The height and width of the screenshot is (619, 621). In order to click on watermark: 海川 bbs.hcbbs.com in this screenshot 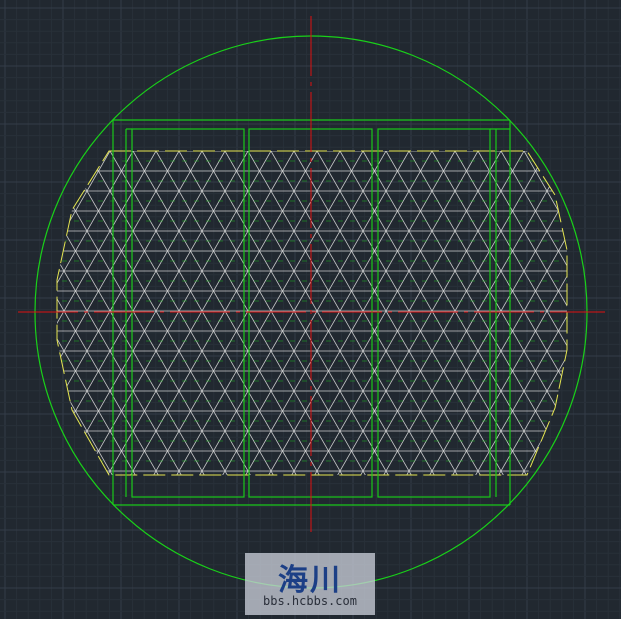, I will do `click(310, 584)`.